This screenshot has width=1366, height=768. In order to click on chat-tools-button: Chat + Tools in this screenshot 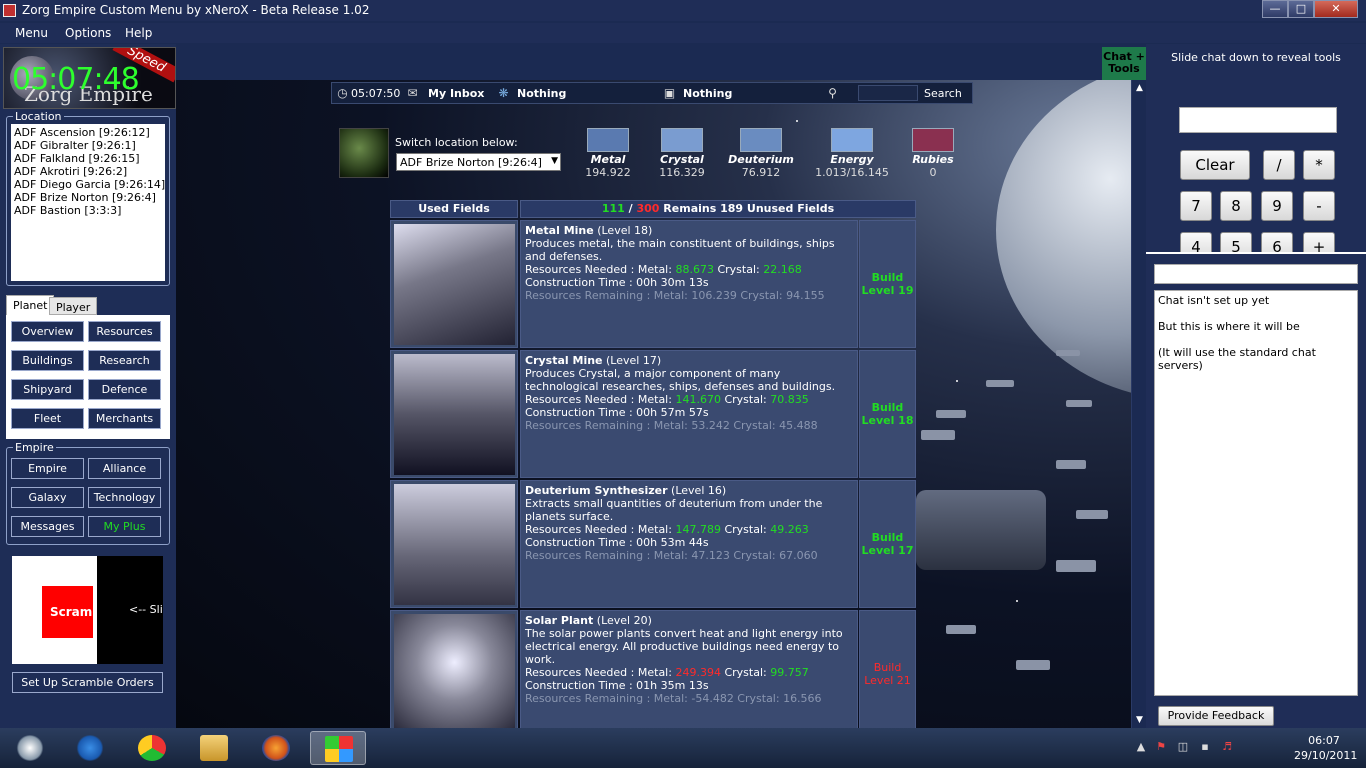, I will do `click(1124, 63)`.